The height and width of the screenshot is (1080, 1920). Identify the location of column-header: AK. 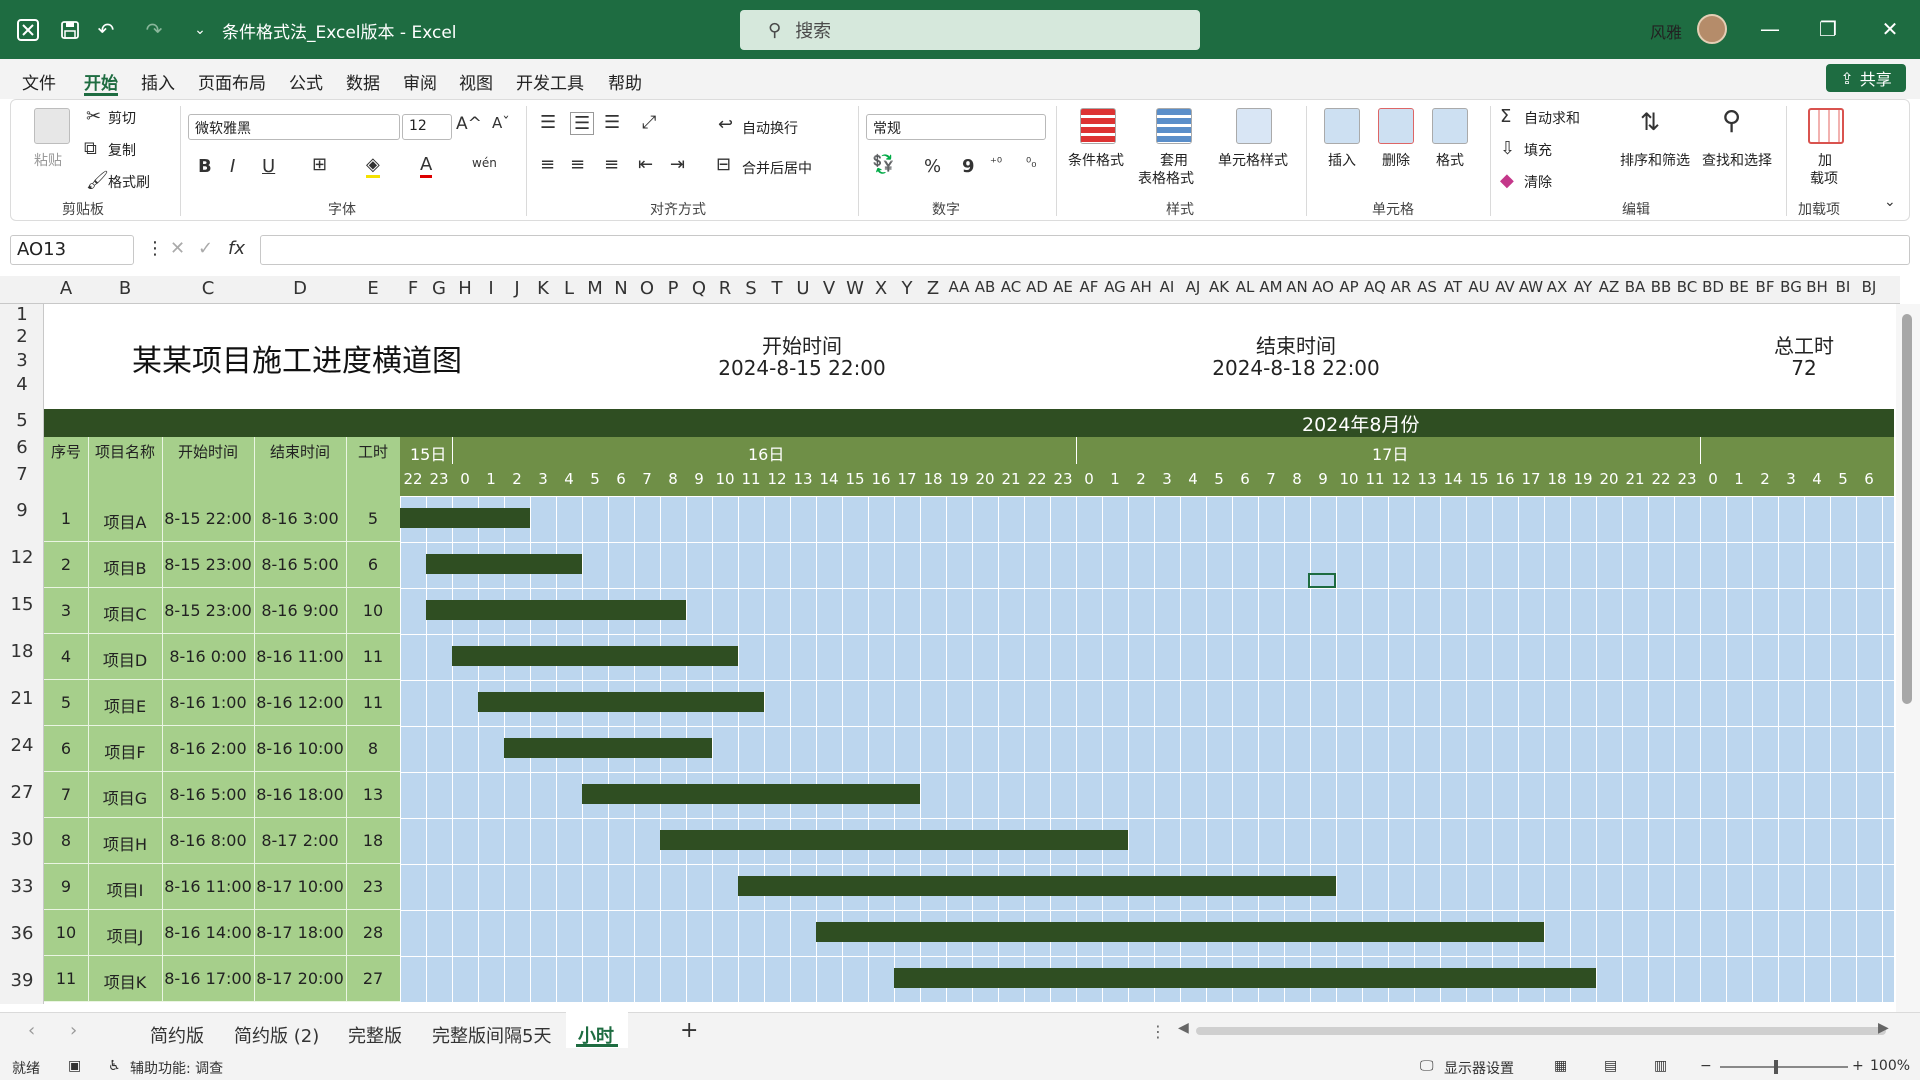
(1219, 287).